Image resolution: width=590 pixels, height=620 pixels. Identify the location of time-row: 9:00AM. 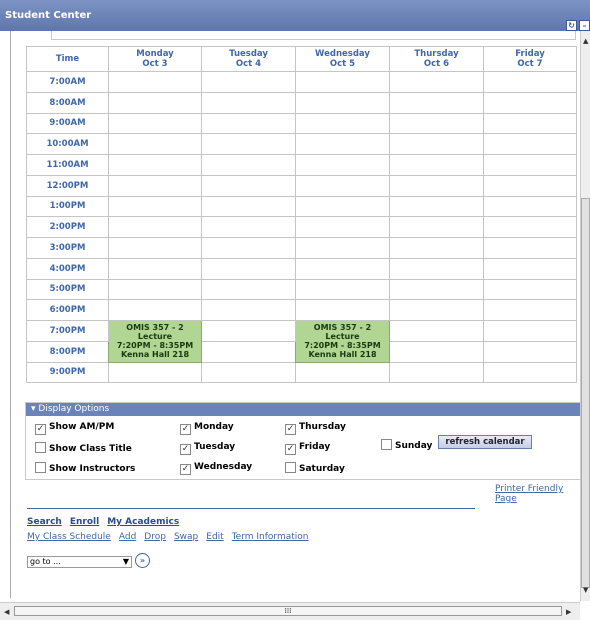
(301, 123).